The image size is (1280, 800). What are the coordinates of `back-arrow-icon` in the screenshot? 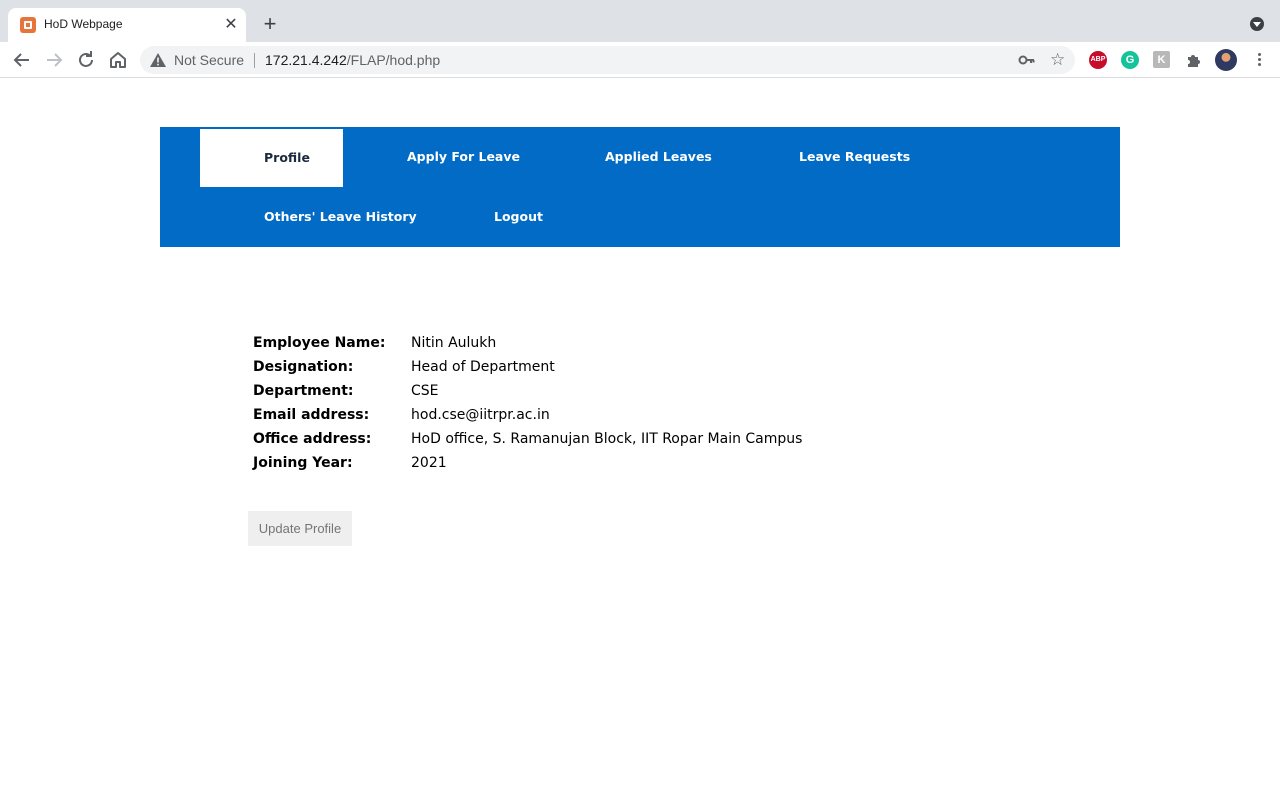 It's located at (22, 60).